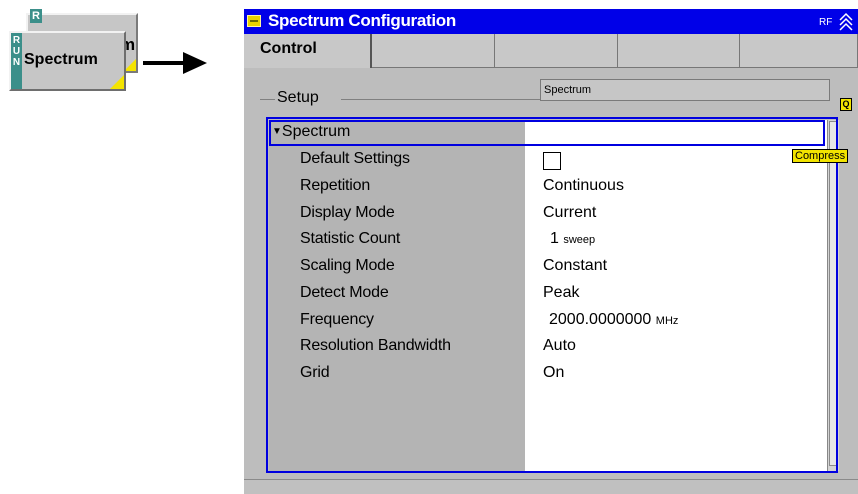  Describe the element at coordinates (846, 22) in the screenshot. I see `collapse-up-icon` at that location.